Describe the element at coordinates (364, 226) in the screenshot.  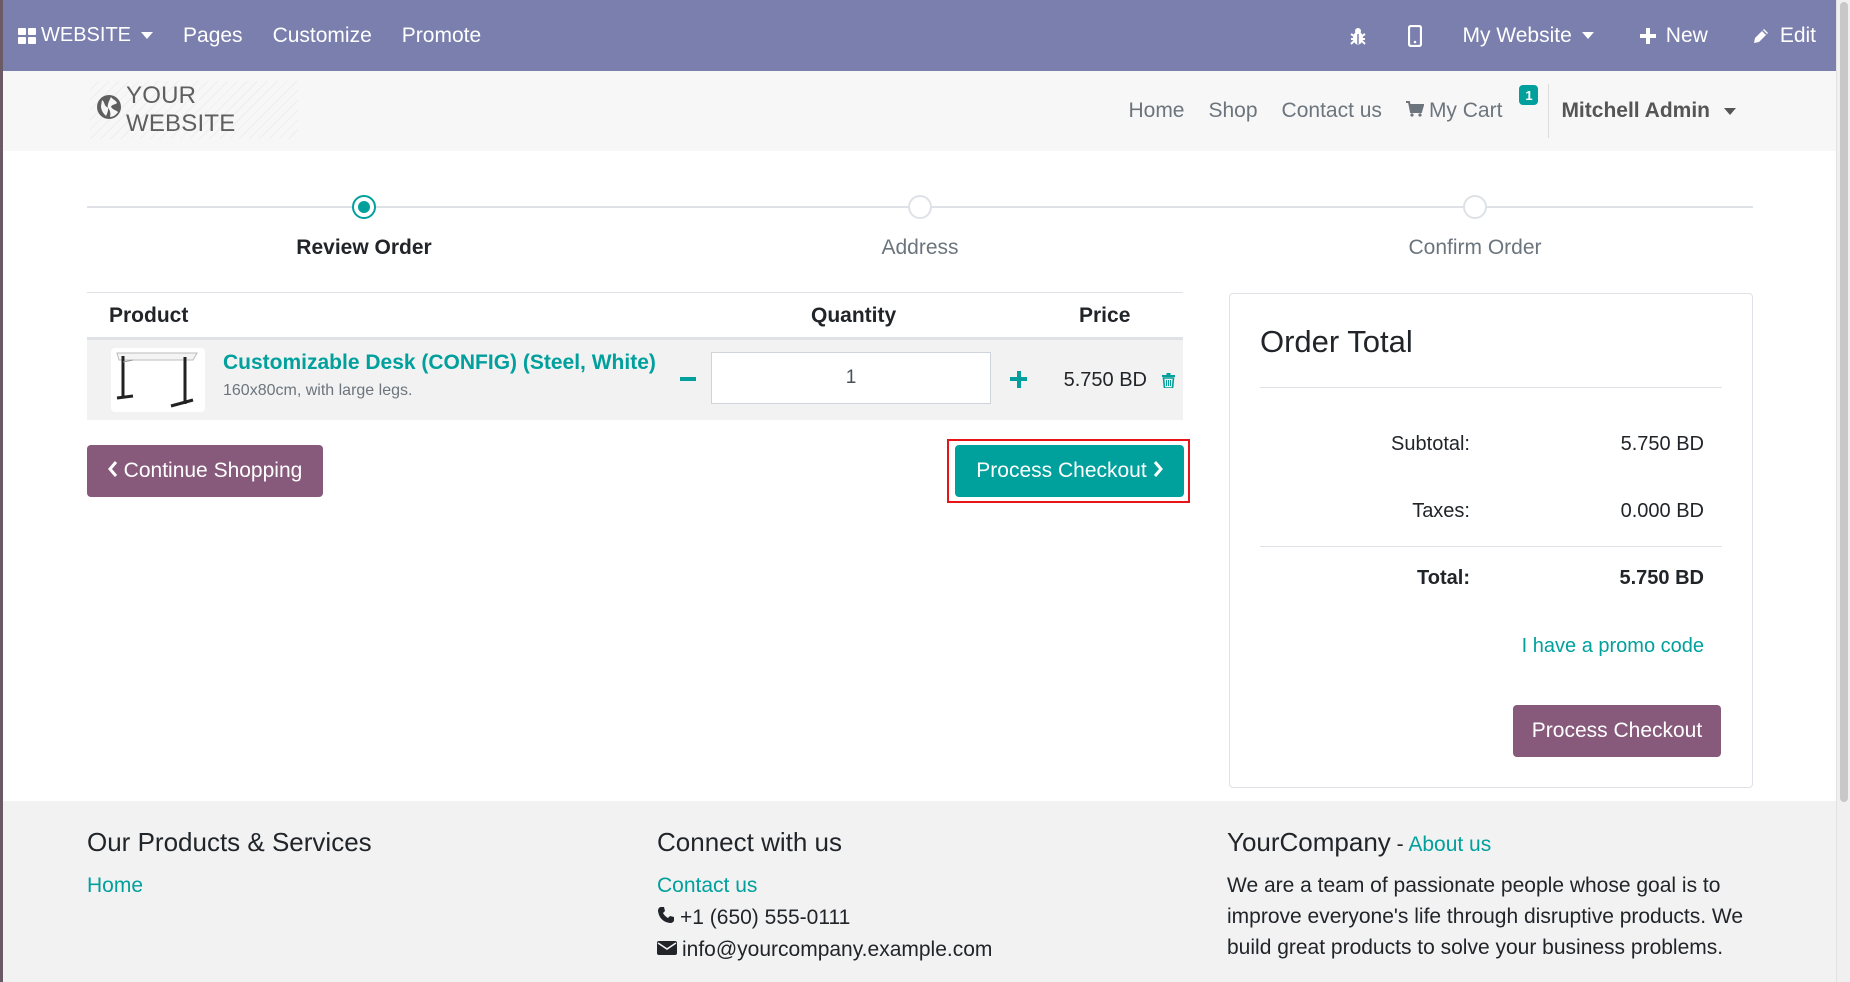
I see `wizard-step-review-order: Review Order` at that location.